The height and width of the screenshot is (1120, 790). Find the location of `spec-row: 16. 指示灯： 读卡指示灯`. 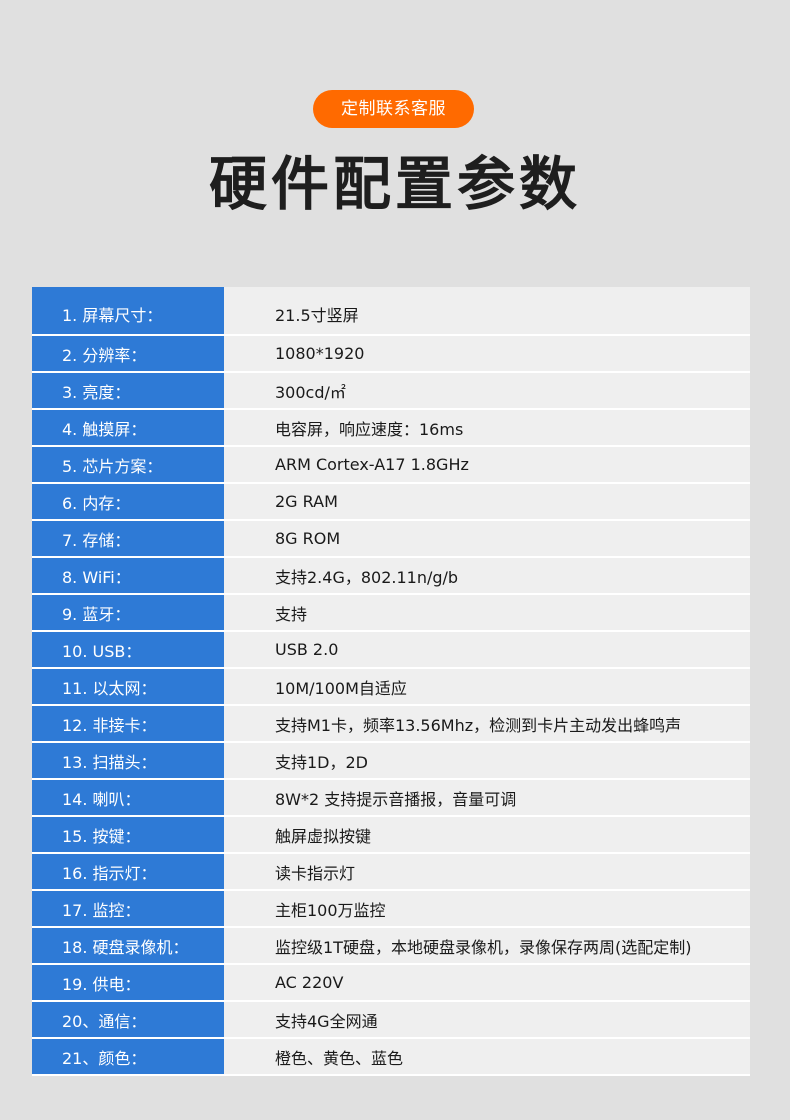

spec-row: 16. 指示灯： 读卡指示灯 is located at coordinates (391, 872).